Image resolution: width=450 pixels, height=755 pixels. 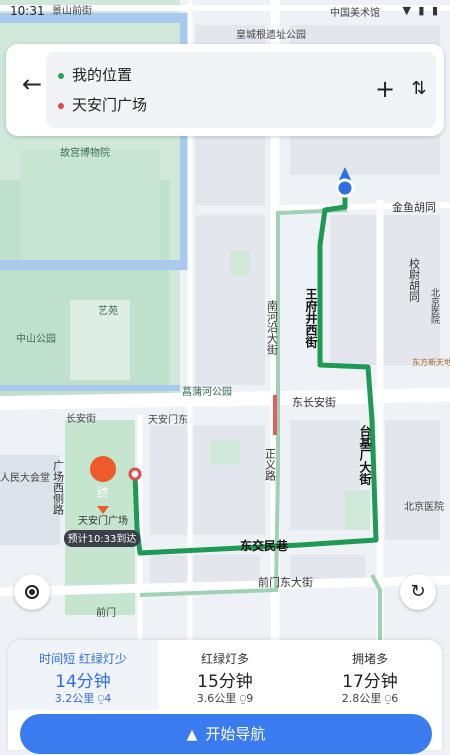 I want to click on map-label-dongjiaominxiang: 东交民巷, so click(x=264, y=545).